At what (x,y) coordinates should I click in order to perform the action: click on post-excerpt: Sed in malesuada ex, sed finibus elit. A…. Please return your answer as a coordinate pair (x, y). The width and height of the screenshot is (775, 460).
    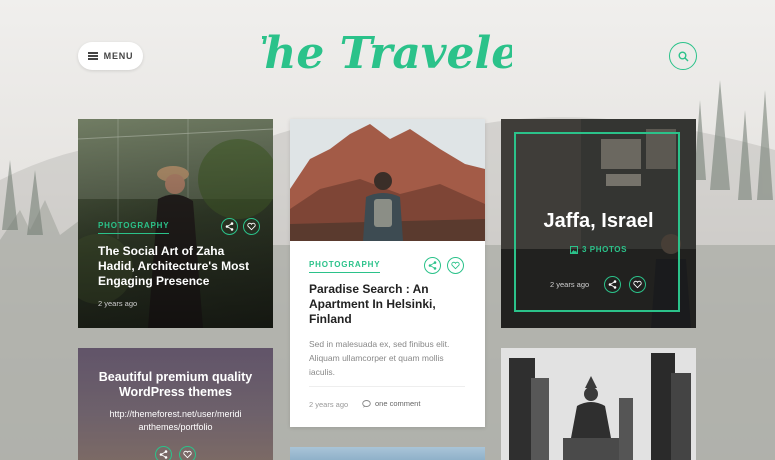
    Looking at the image, I should click on (379, 358).